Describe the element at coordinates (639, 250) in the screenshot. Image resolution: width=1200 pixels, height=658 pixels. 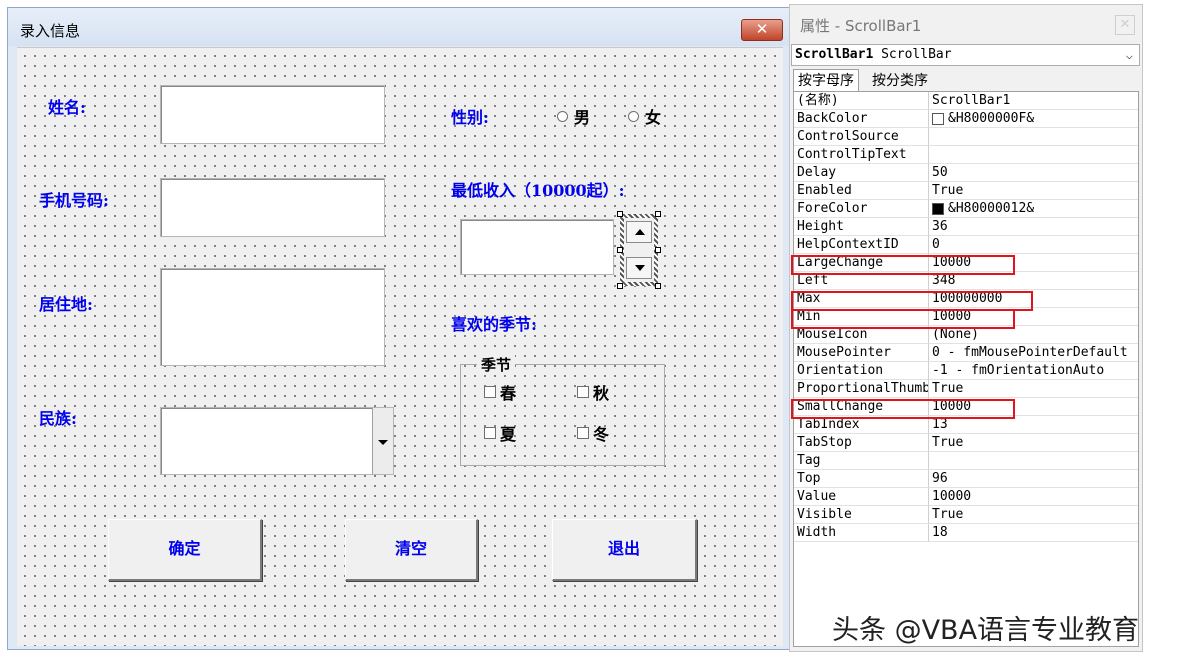
I see `scrollbar1-control` at that location.